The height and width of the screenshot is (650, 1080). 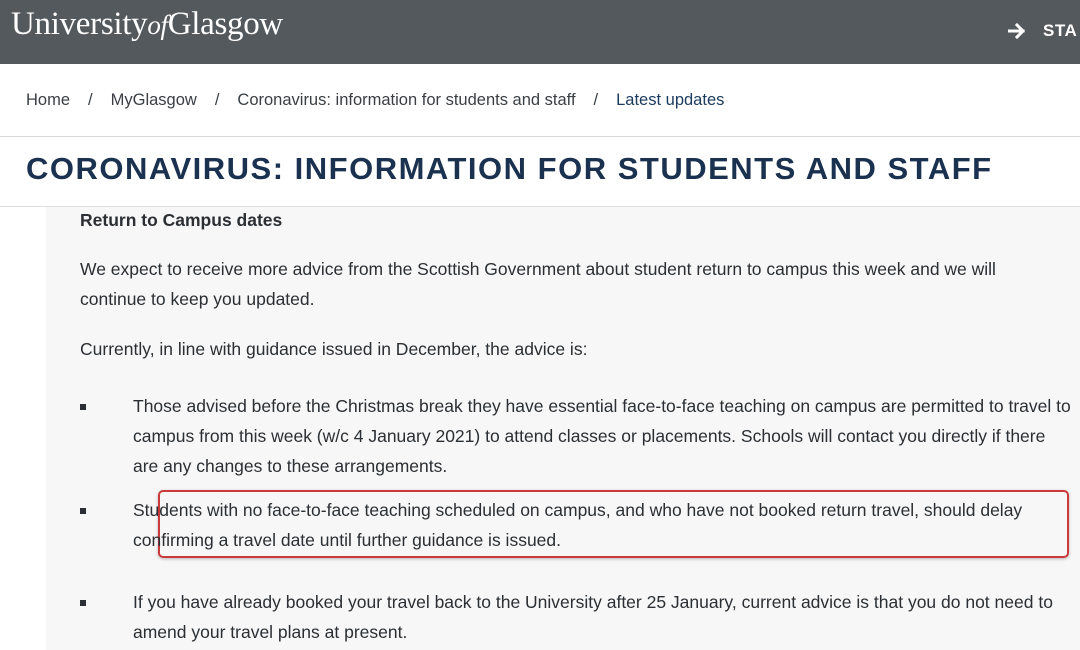 I want to click on breadcrumb-current: Latest updates, so click(x=670, y=100).